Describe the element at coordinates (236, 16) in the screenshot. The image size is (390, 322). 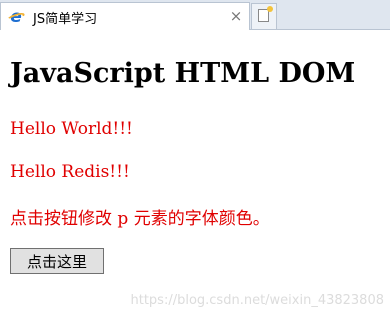
I see `close-tab-icon: ×` at that location.